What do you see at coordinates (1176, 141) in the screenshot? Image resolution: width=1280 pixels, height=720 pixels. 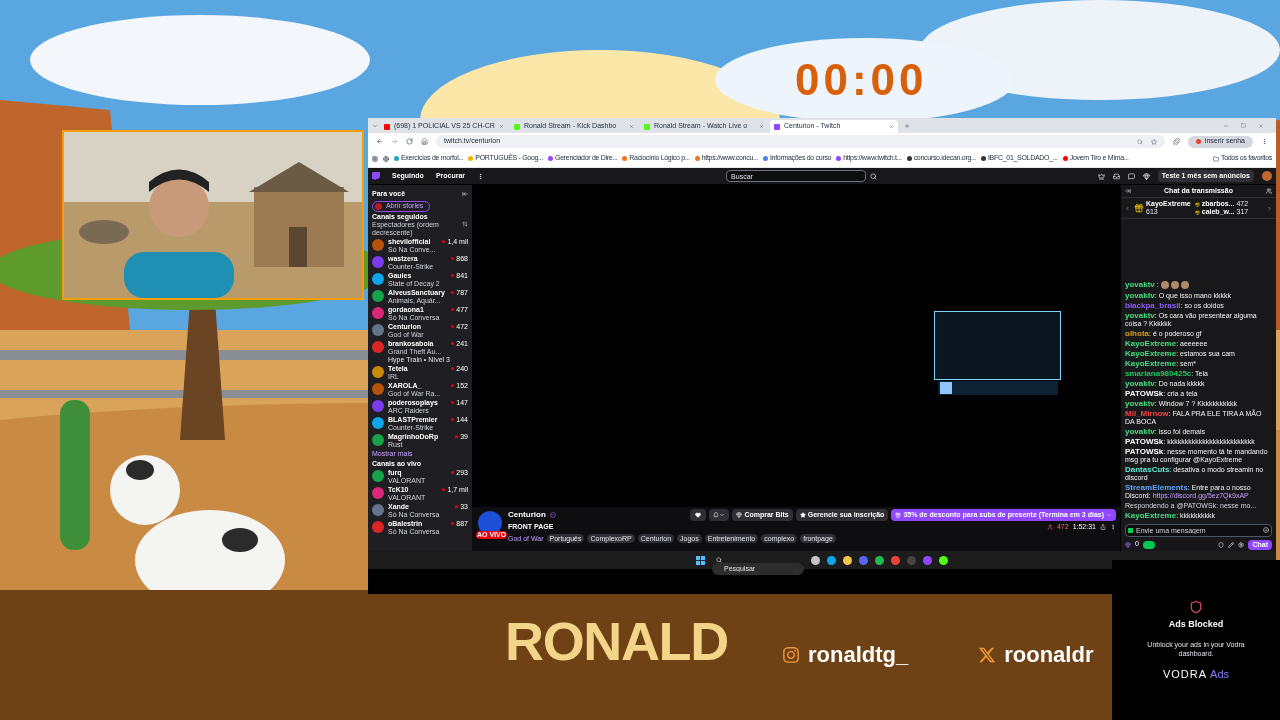 I see `extensions-icon` at bounding box center [1176, 141].